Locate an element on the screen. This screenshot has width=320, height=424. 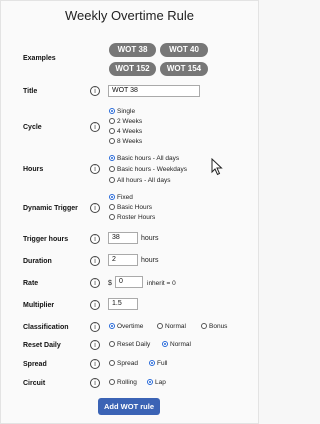
cycle-option-4-weeks: 4 Weeks is located at coordinates (125, 131).